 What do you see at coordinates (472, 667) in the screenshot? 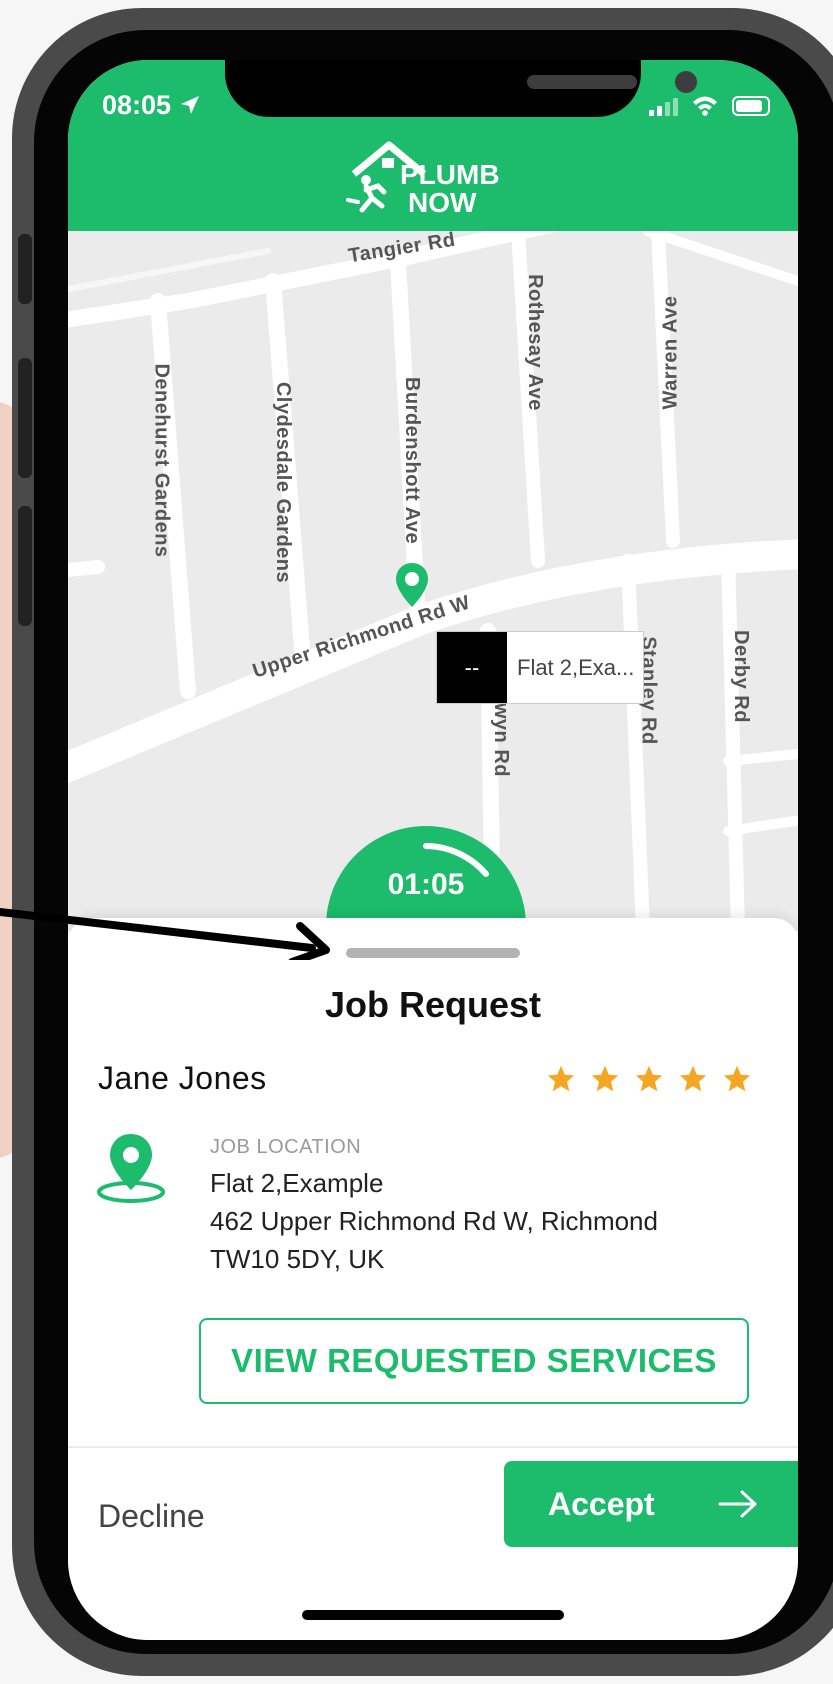
I see `marker-code: --` at bounding box center [472, 667].